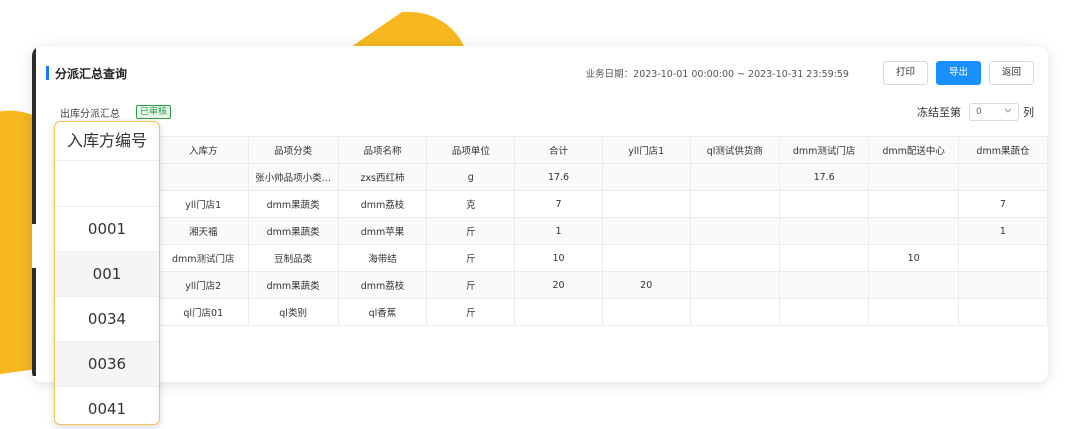 This screenshot has height=429, width=1080. I want to click on table-row: ql门店01 ql类别 ql香蕉 斤, so click(603, 312).